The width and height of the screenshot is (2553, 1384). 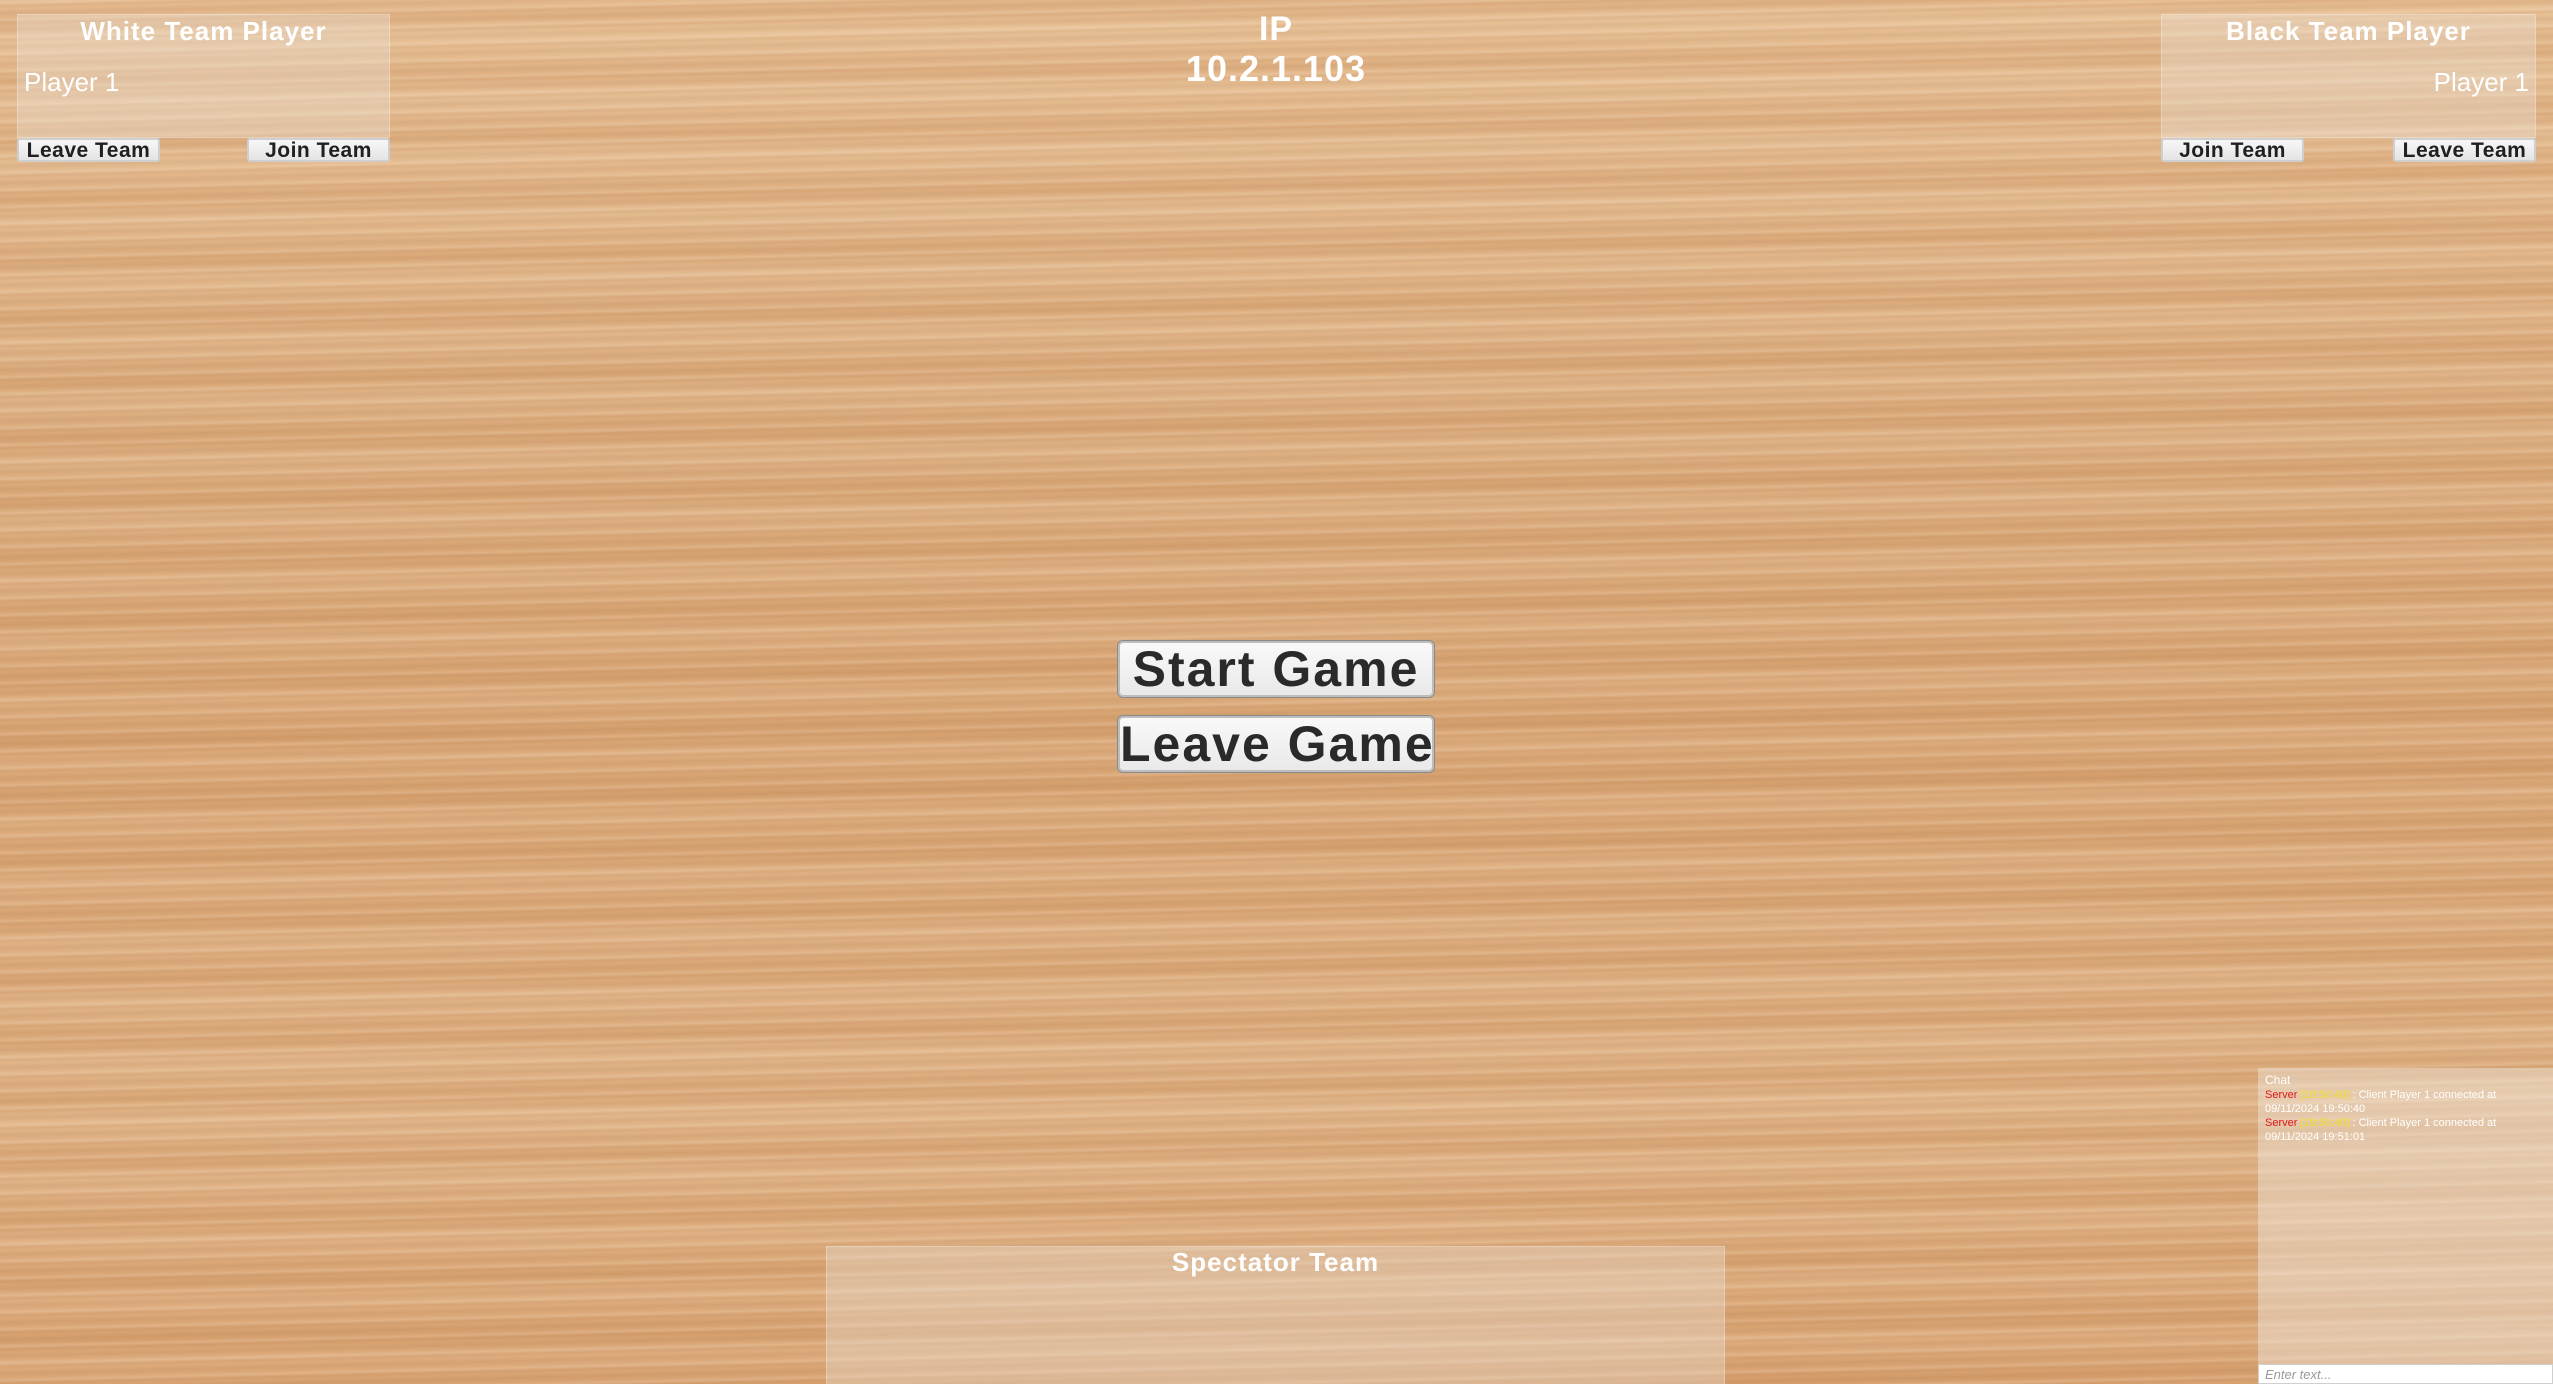 What do you see at coordinates (2481, 82) in the screenshot?
I see `black-team-player-name: Player 1` at bounding box center [2481, 82].